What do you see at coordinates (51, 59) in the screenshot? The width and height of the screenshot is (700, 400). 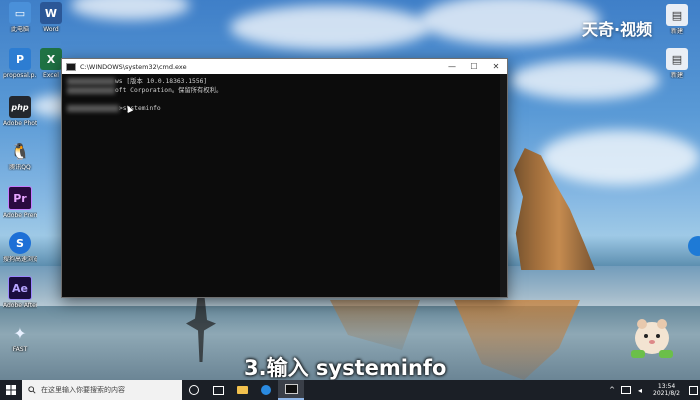 I see `excel-icon: X` at bounding box center [51, 59].